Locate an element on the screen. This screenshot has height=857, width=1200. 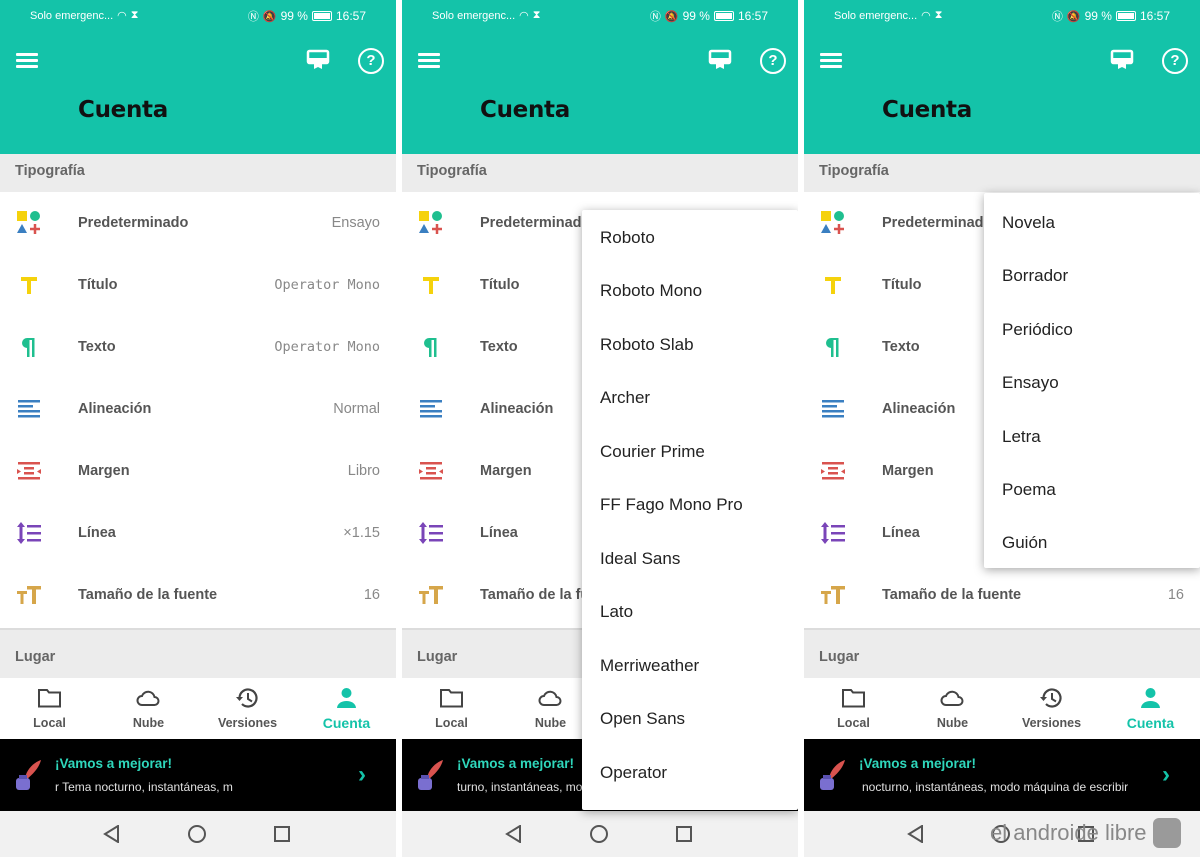
style-option: Periódico is located at coordinates (1037, 330).